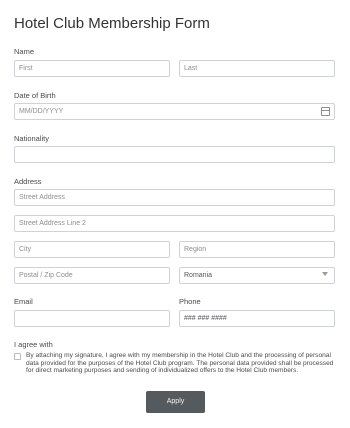  Describe the element at coordinates (257, 68) in the screenshot. I see `last-name-input: Last` at that location.